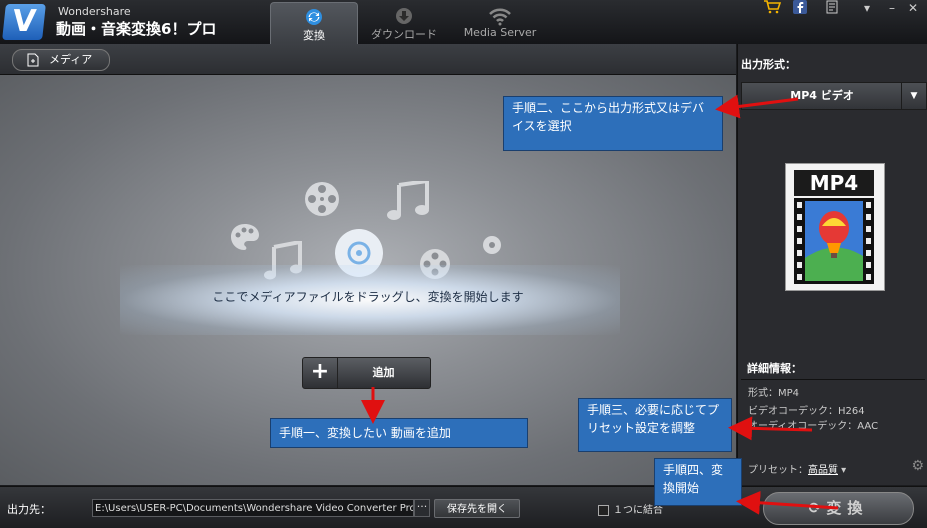 Image resolution: width=927 pixels, height=528 pixels. I want to click on add-media-button: メディア, so click(61, 60).